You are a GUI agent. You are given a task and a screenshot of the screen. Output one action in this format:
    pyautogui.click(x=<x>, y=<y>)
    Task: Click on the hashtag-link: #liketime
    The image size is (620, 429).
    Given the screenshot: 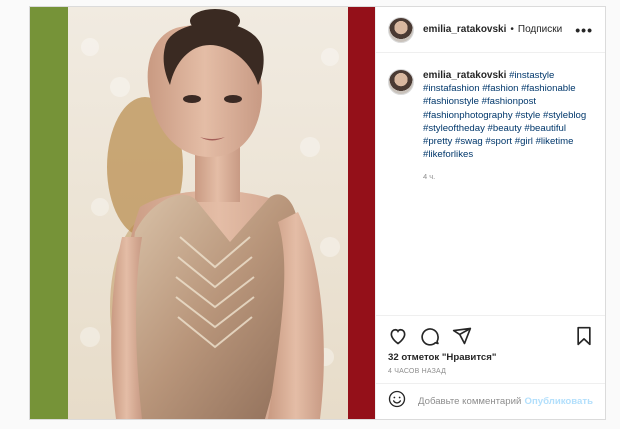 What is the action you would take?
    pyautogui.click(x=555, y=141)
    